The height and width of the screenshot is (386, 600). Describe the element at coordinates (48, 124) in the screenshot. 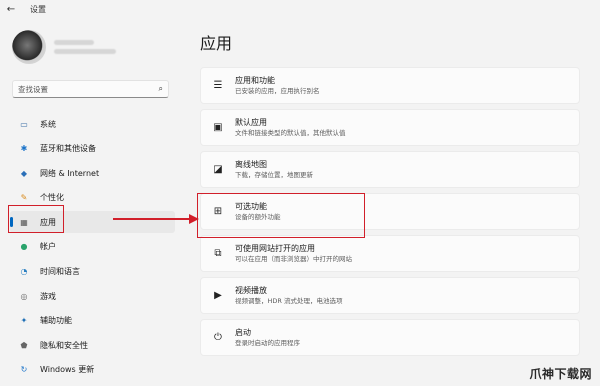

I see `sidebar-item-label: 系统` at that location.